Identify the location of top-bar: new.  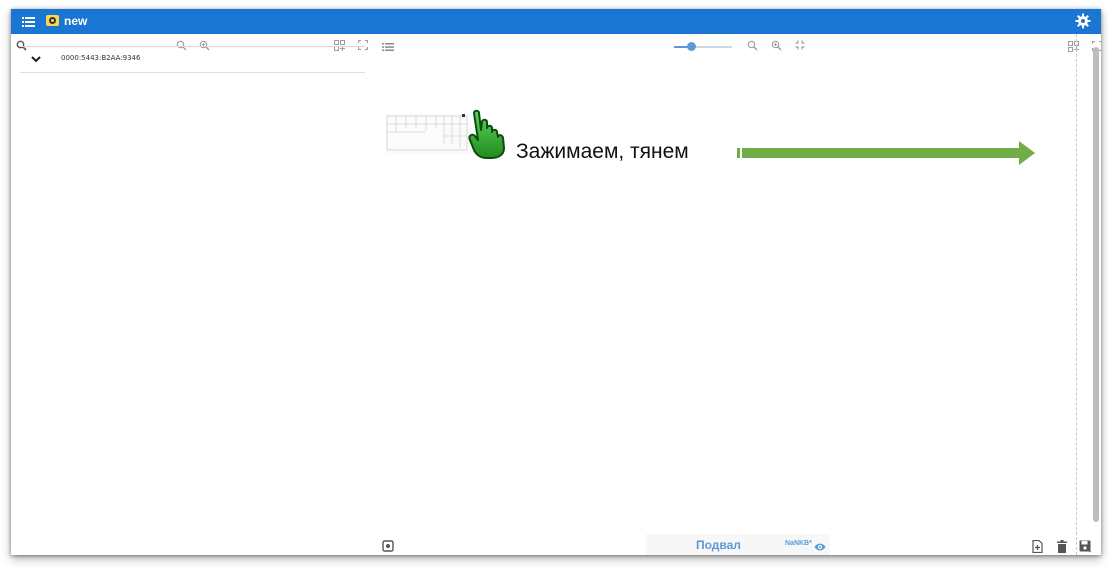
(556, 21).